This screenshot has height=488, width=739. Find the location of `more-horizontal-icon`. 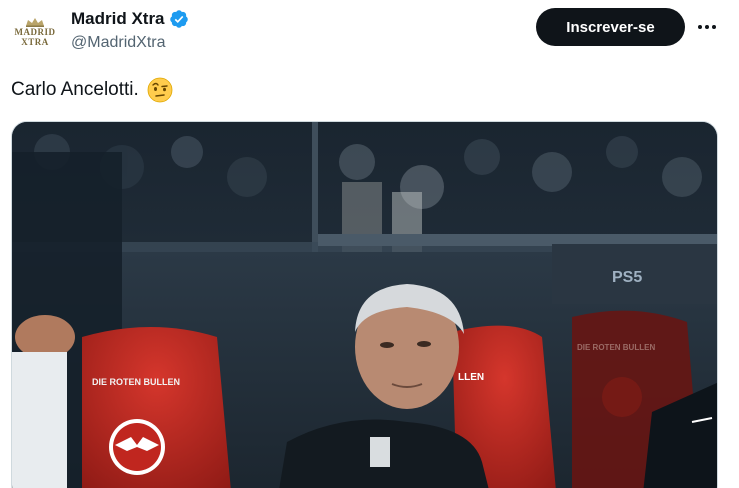

more-horizontal-icon is located at coordinates (707, 27).